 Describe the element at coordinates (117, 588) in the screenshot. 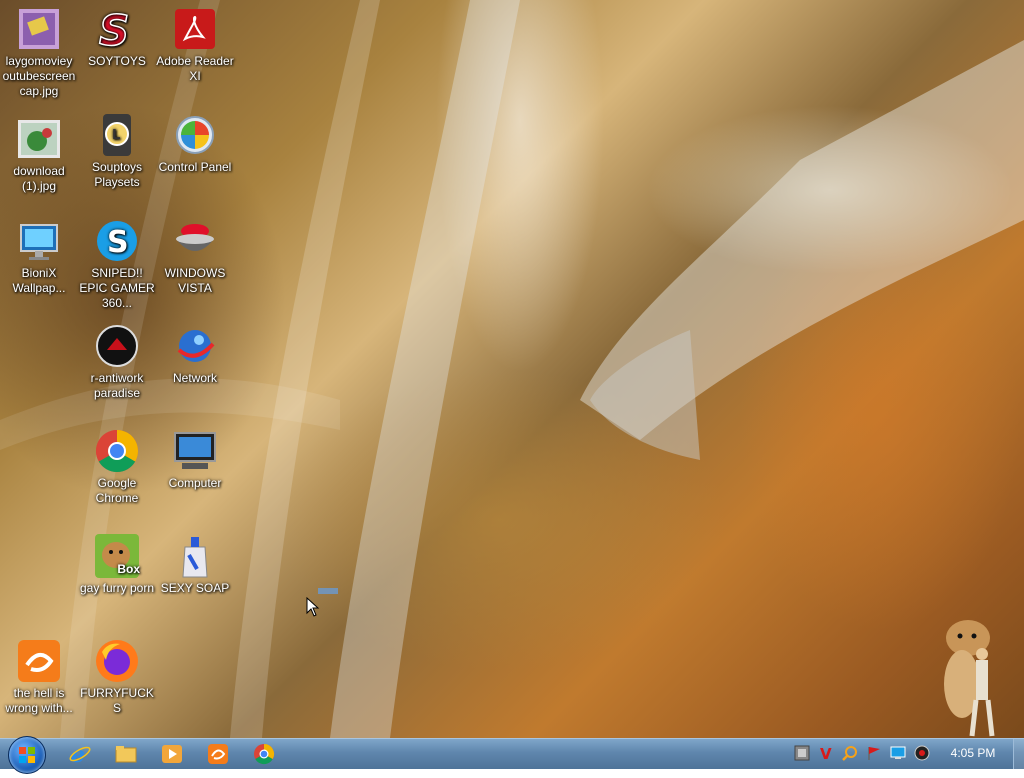

I see `desktop-icon-label: gay furry porn` at that location.